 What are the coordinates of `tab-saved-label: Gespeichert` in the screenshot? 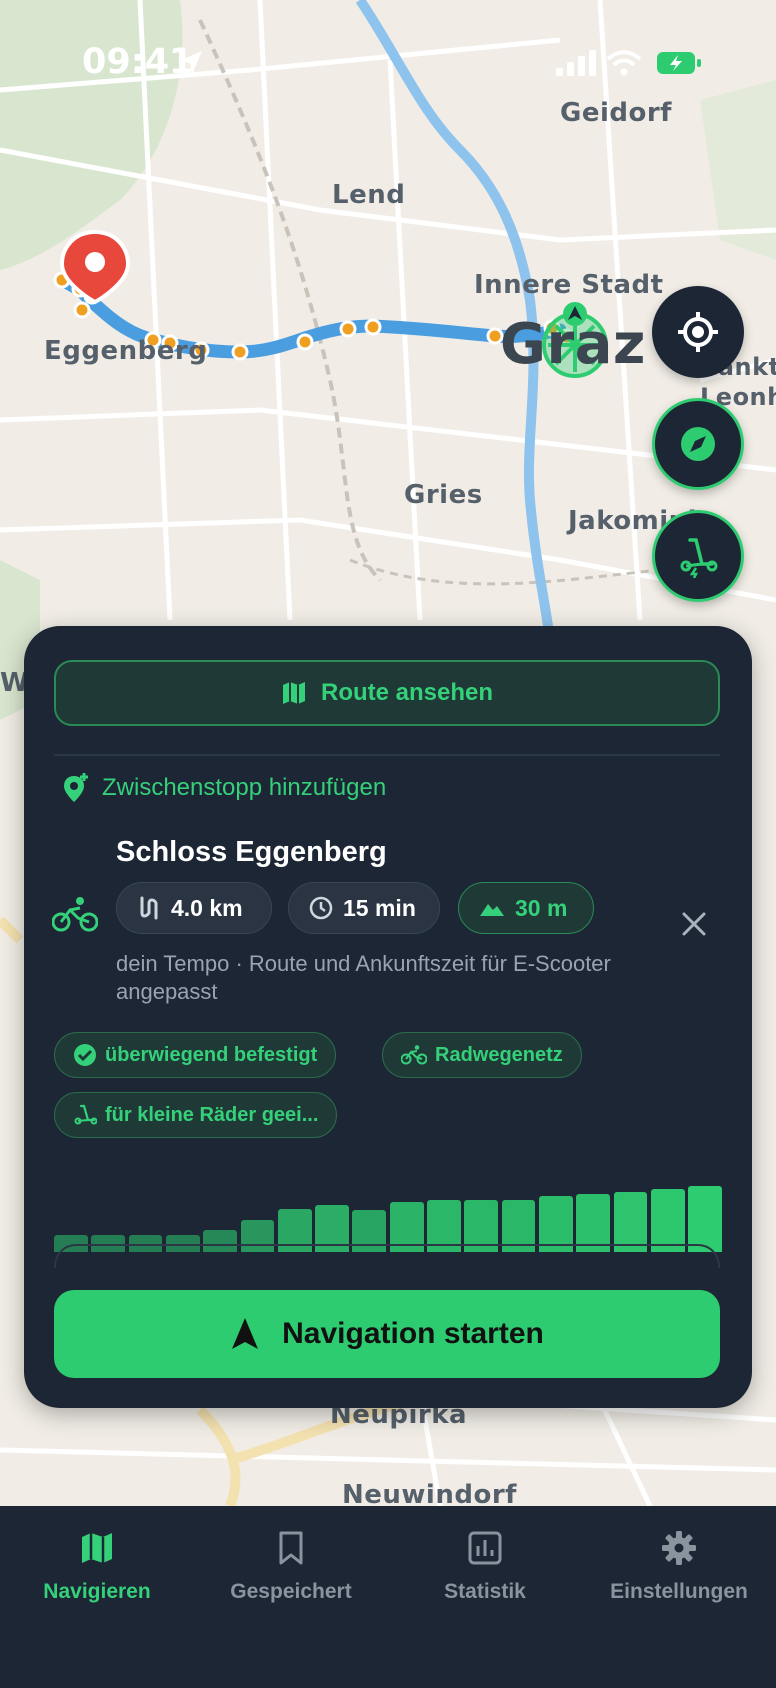 It's located at (291, 1591).